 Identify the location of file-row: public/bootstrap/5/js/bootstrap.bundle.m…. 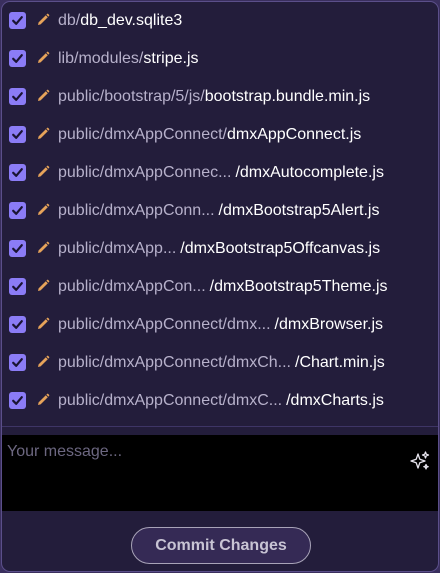
(220, 97).